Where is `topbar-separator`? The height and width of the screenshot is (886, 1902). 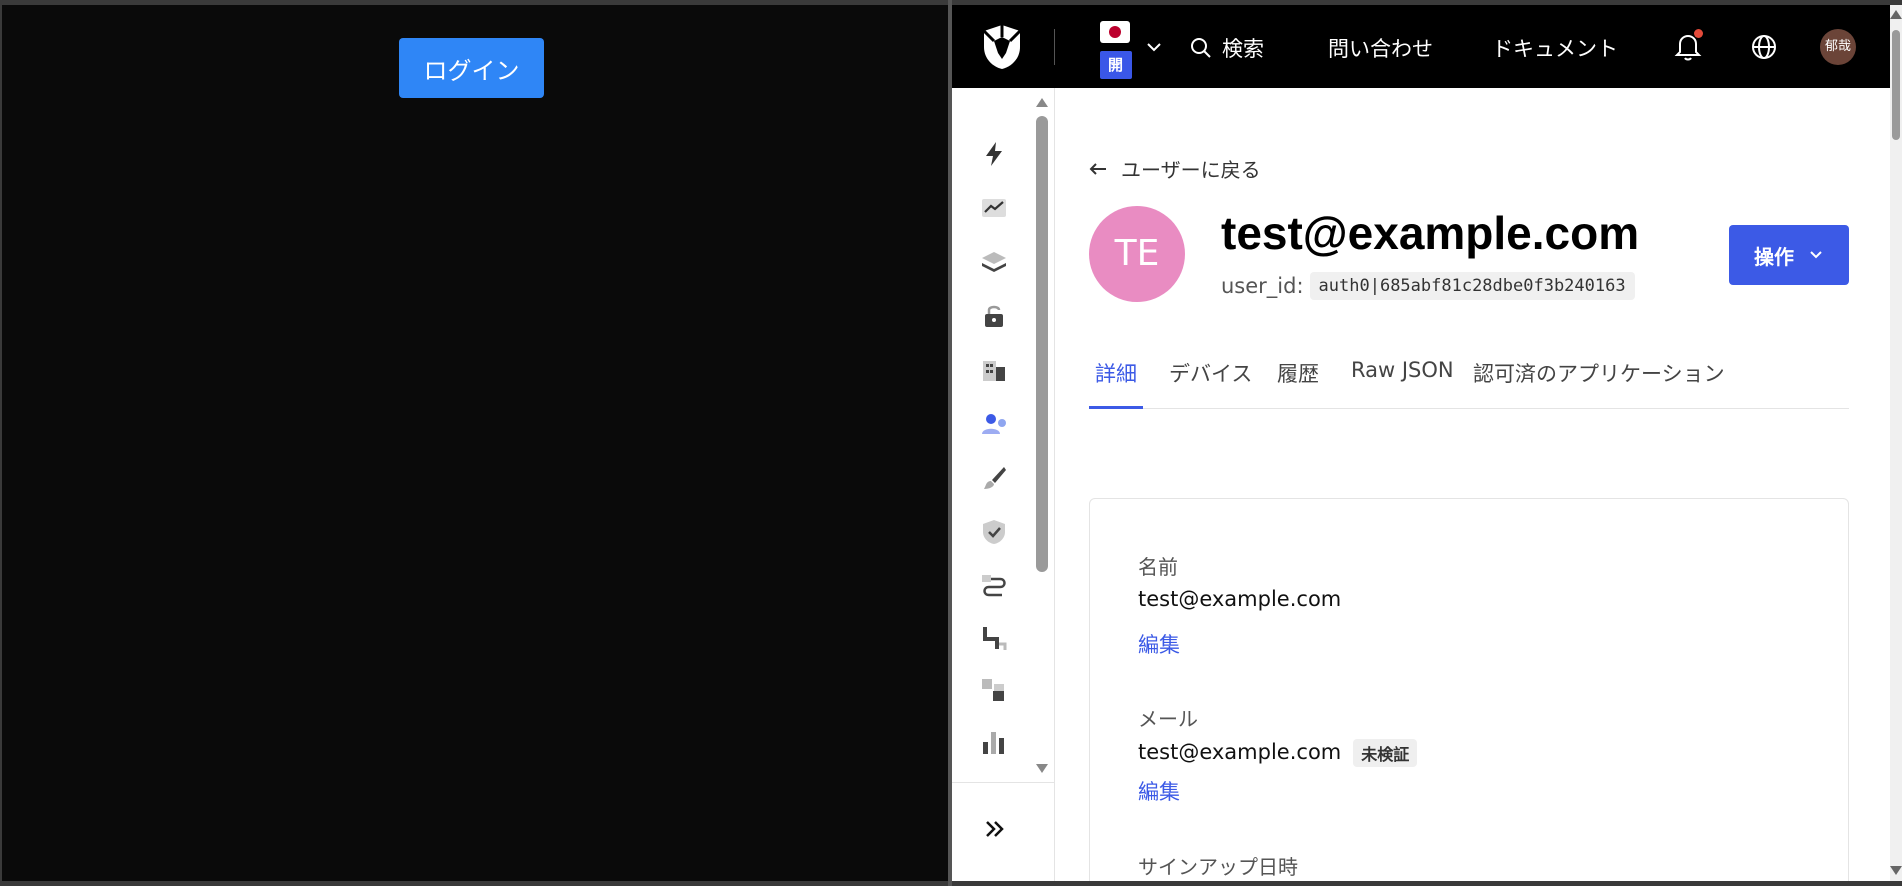
topbar-separator is located at coordinates (1054, 47).